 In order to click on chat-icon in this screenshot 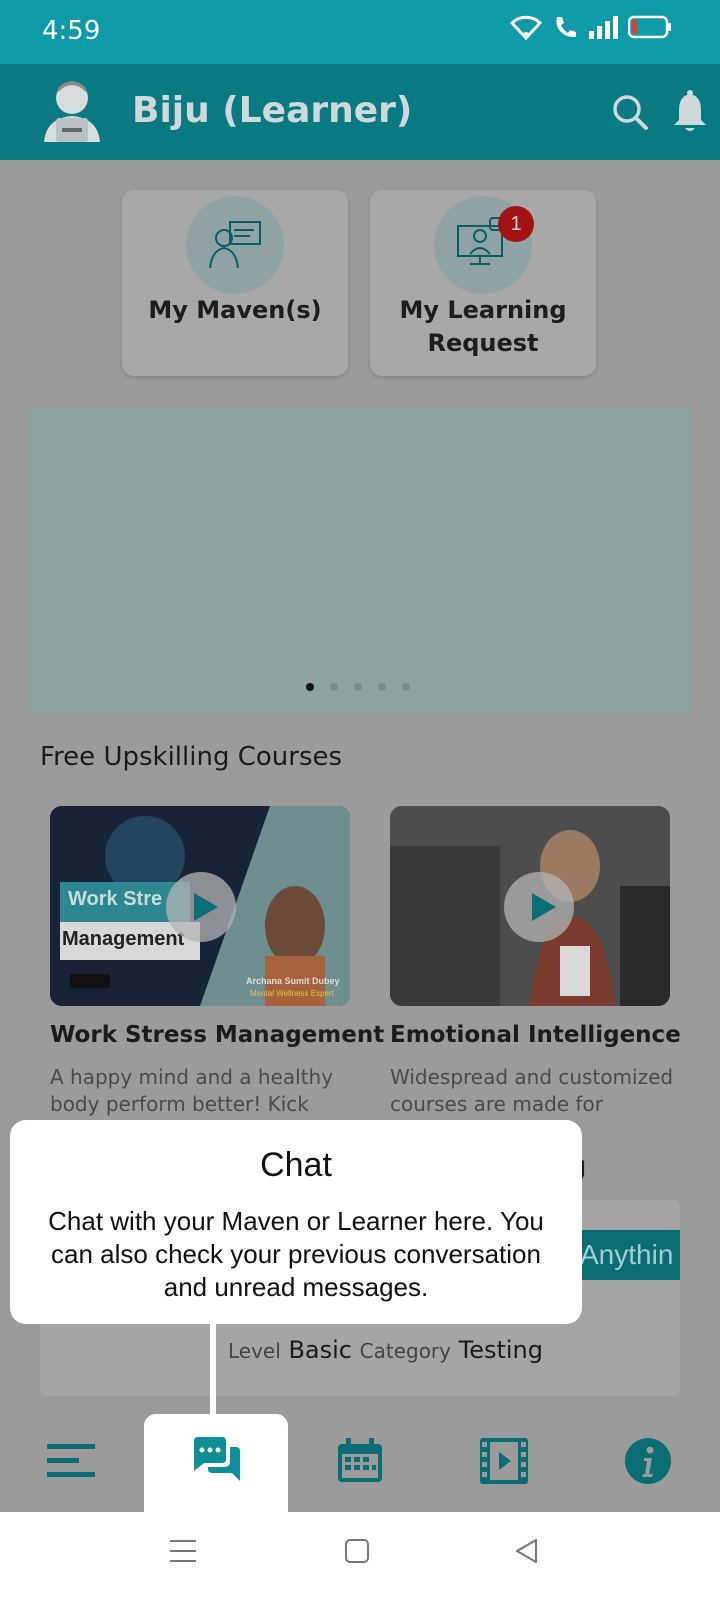, I will do `click(216, 1463)`.